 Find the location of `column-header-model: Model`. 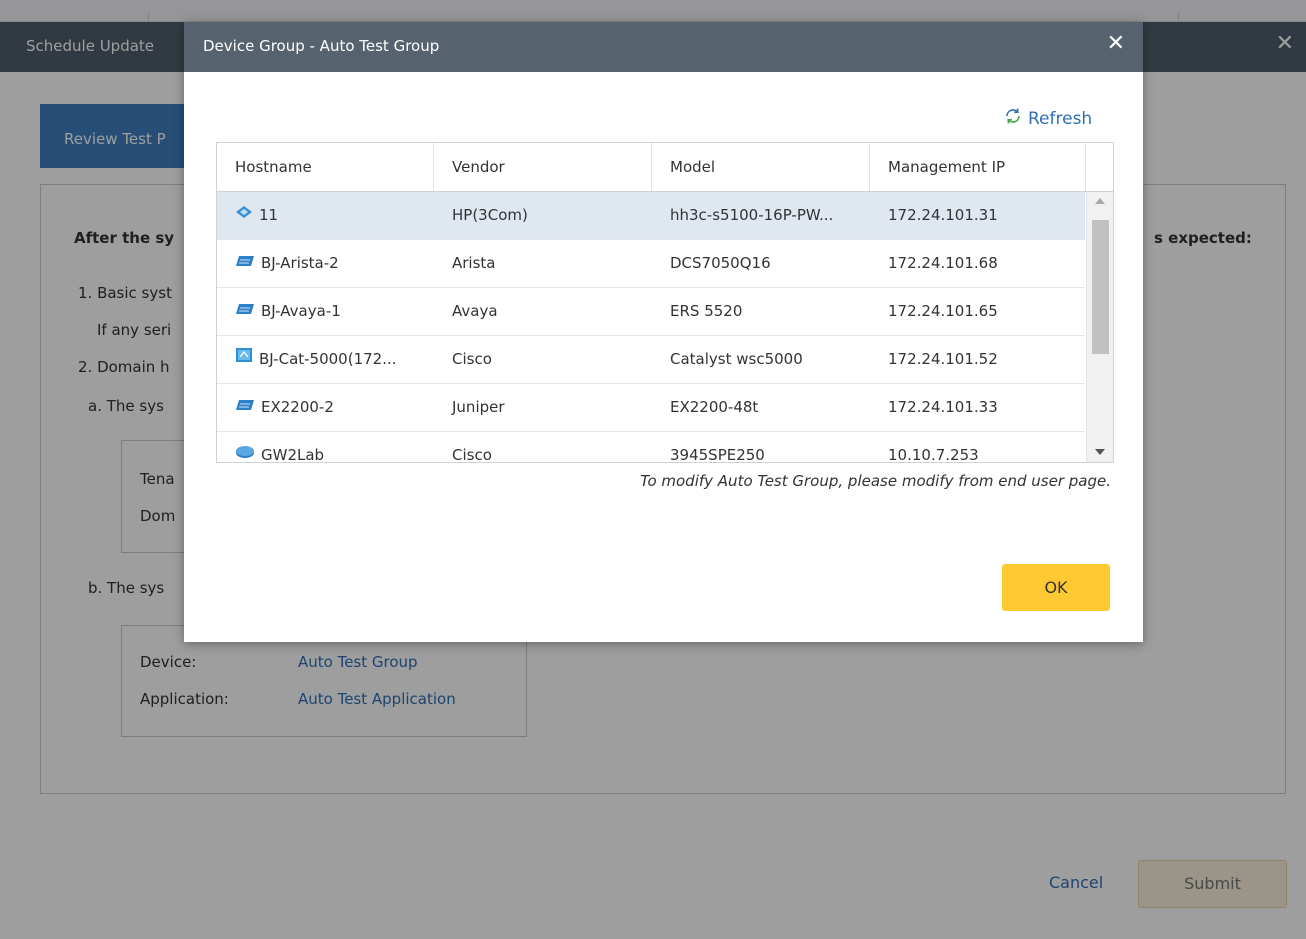

column-header-model: Model is located at coordinates (761, 167).